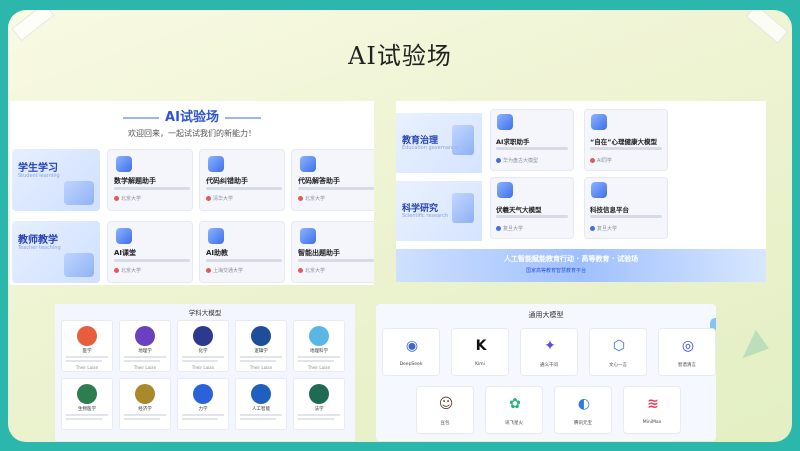  What do you see at coordinates (319, 409) in the screenshot?
I see `model-name: 法学` at bounding box center [319, 409].